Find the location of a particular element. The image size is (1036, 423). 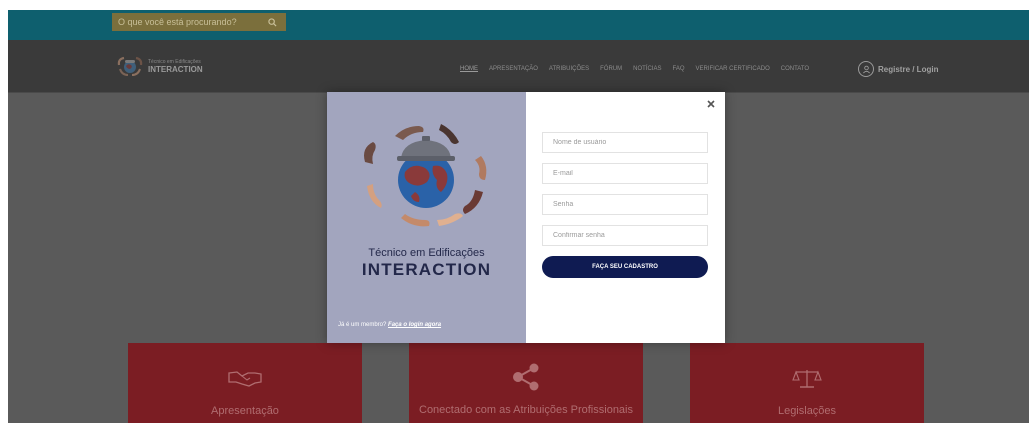

site-logo: Técnico em Edificações INTERACTION is located at coordinates (159, 66).